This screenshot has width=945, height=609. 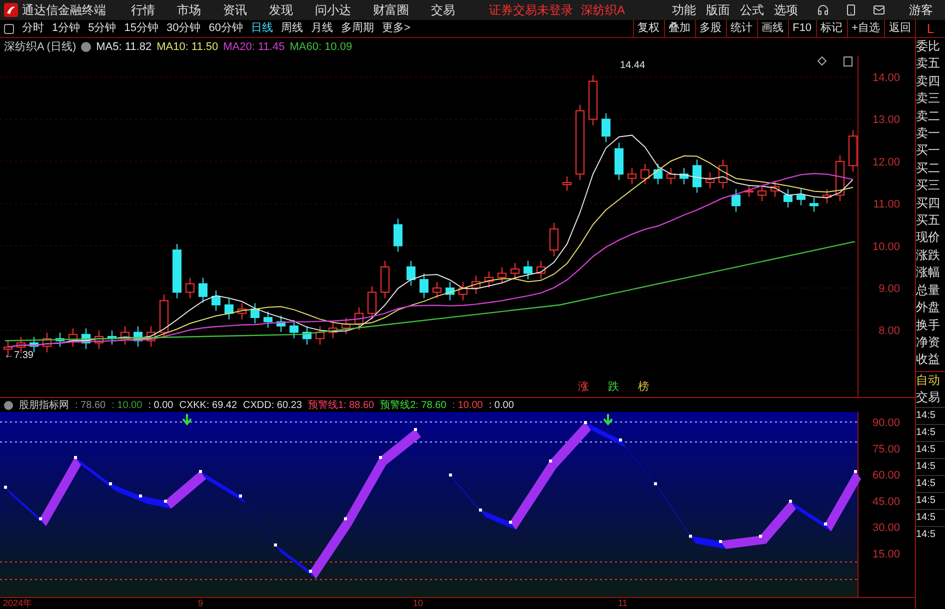 What do you see at coordinates (928, 151) in the screenshot?
I see `quote-label: 买一` at bounding box center [928, 151].